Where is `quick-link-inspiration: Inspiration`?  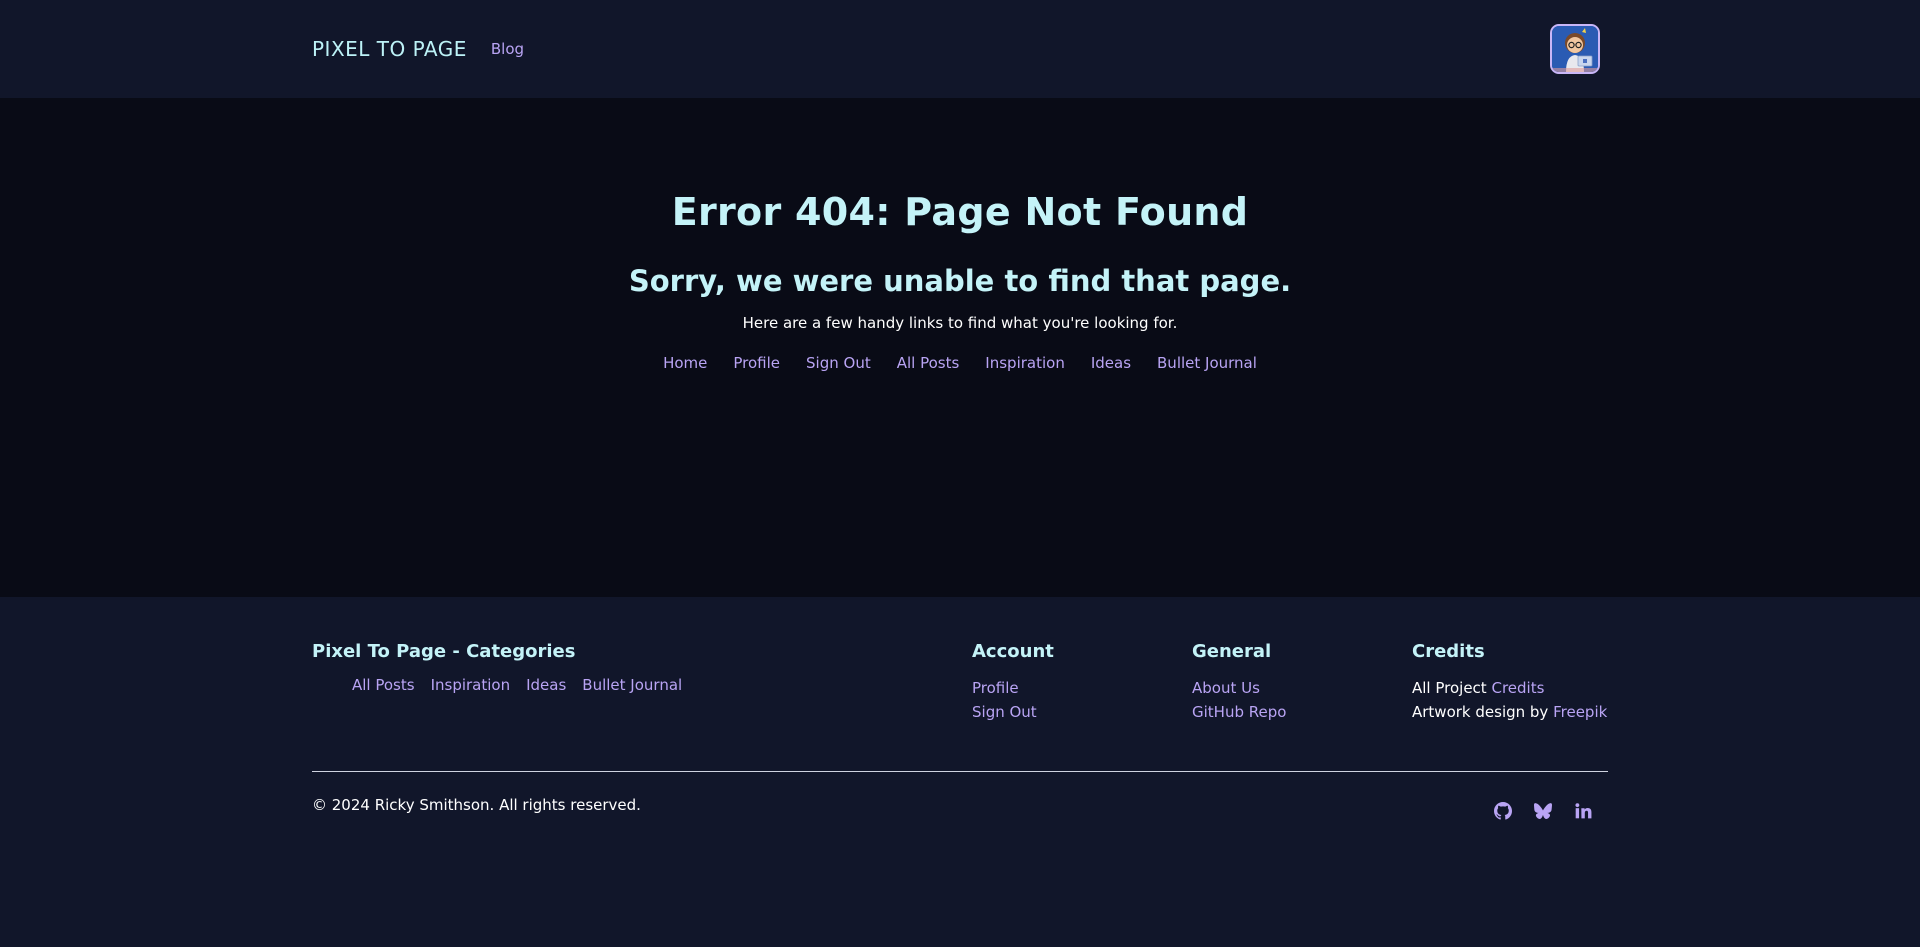
quick-link-inspiration: Inspiration is located at coordinates (1025, 363).